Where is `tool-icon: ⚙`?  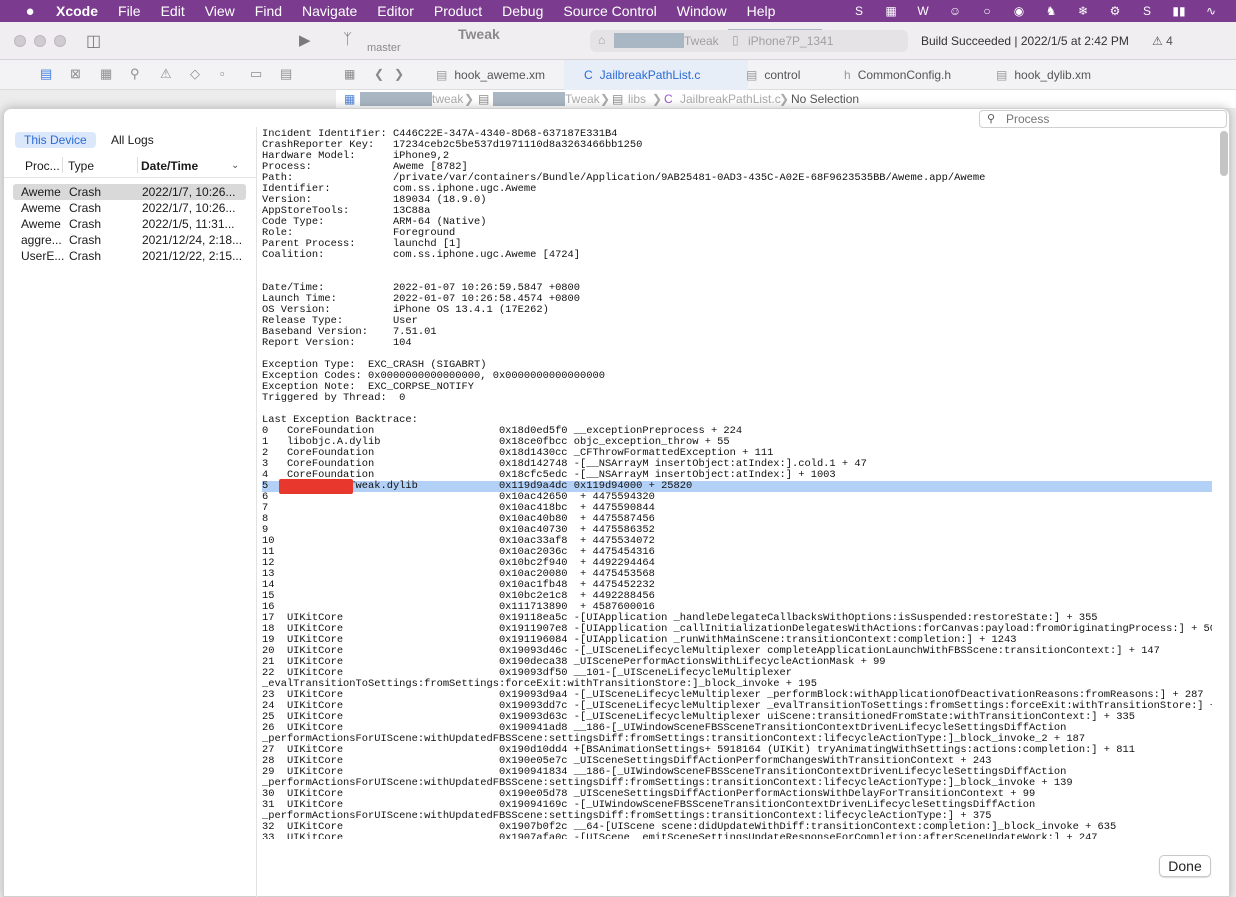
tool-icon: ⚙ is located at coordinates (1115, 11).